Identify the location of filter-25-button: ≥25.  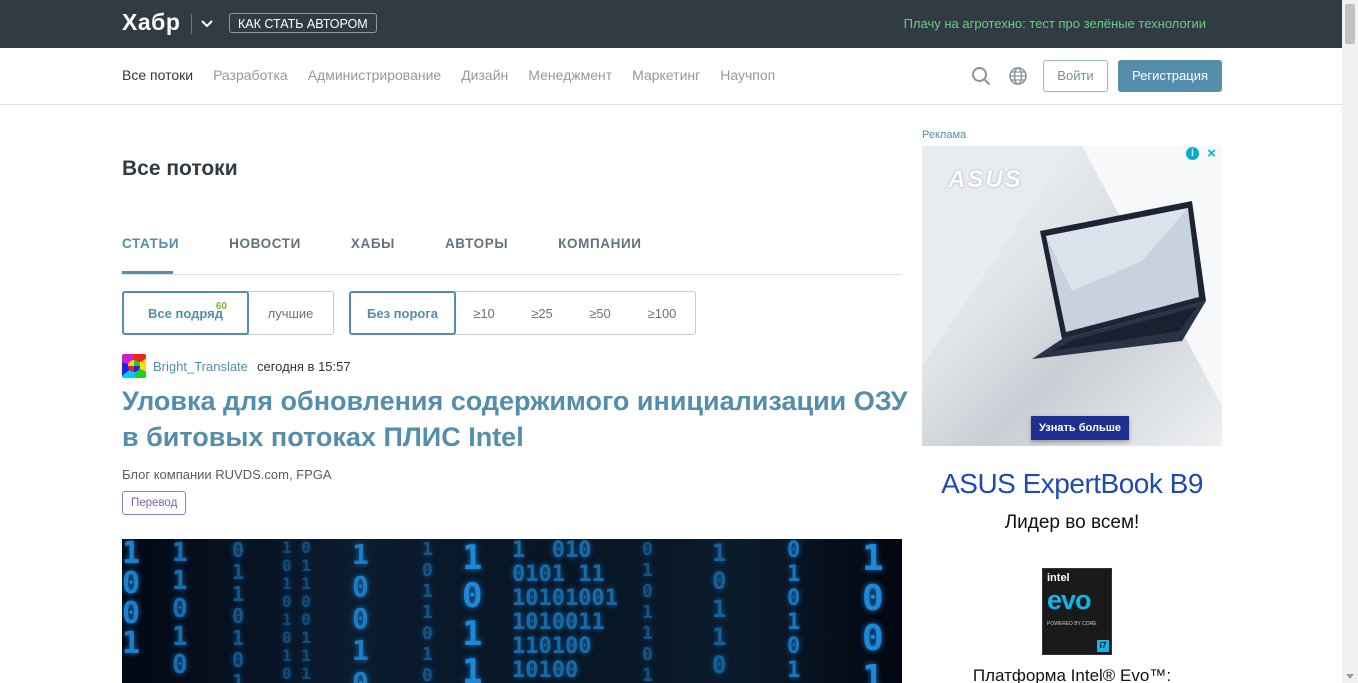
(542, 313).